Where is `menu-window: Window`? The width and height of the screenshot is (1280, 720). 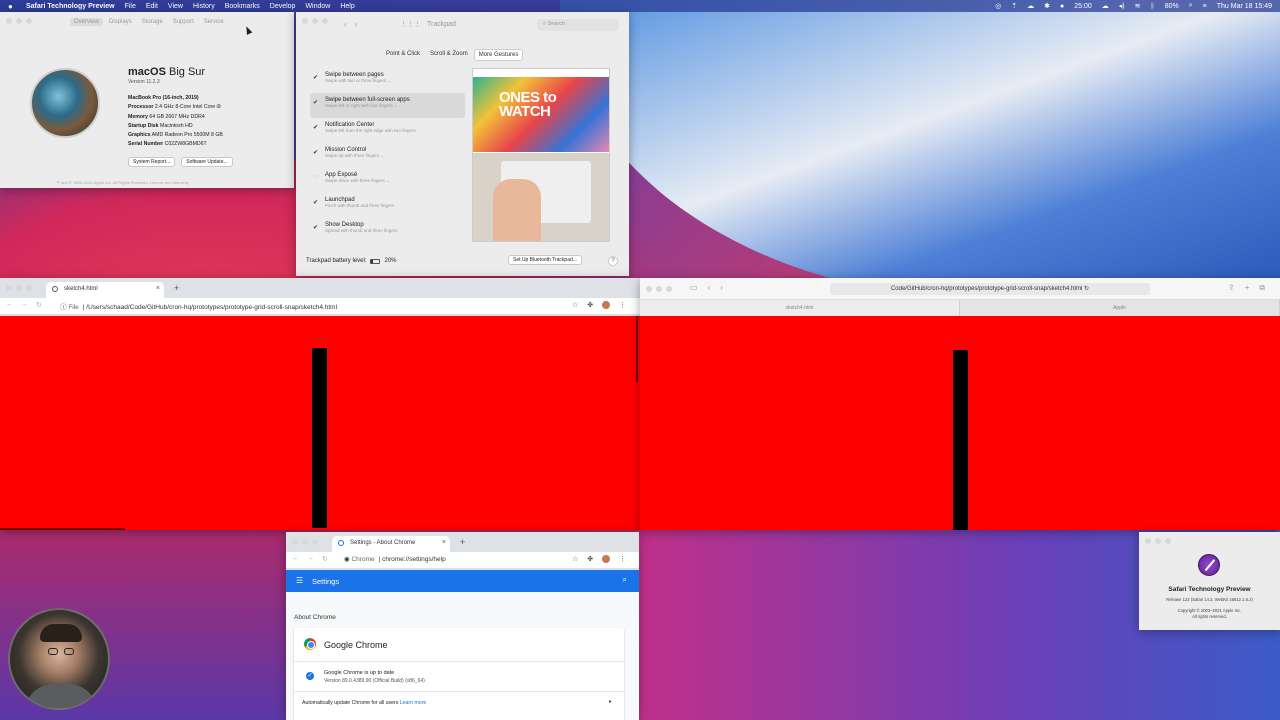 menu-window: Window is located at coordinates (317, 6).